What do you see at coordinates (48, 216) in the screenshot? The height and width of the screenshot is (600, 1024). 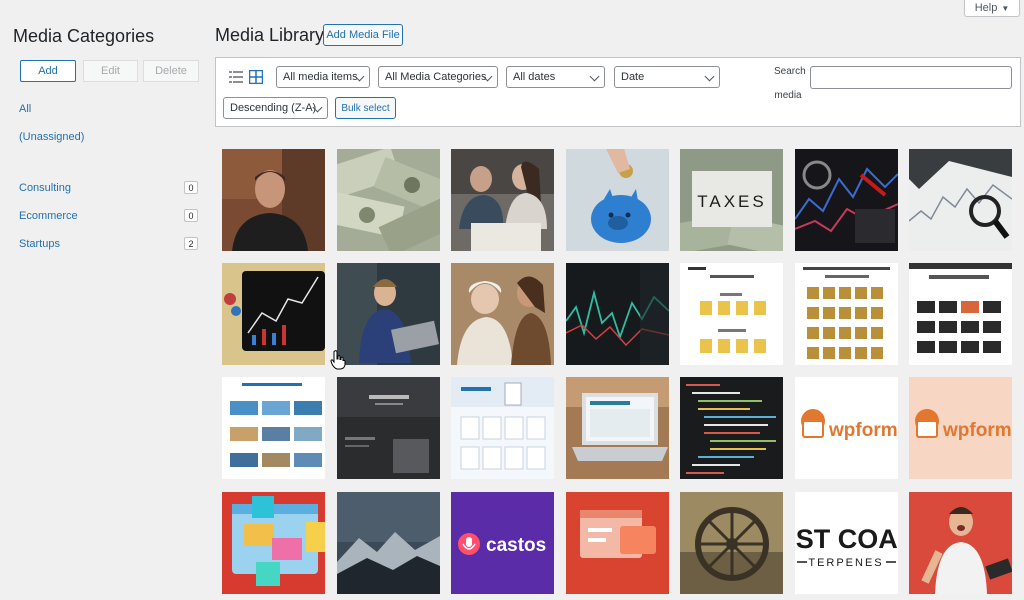 I see `category-link-ecommerce: Ecommerce` at bounding box center [48, 216].